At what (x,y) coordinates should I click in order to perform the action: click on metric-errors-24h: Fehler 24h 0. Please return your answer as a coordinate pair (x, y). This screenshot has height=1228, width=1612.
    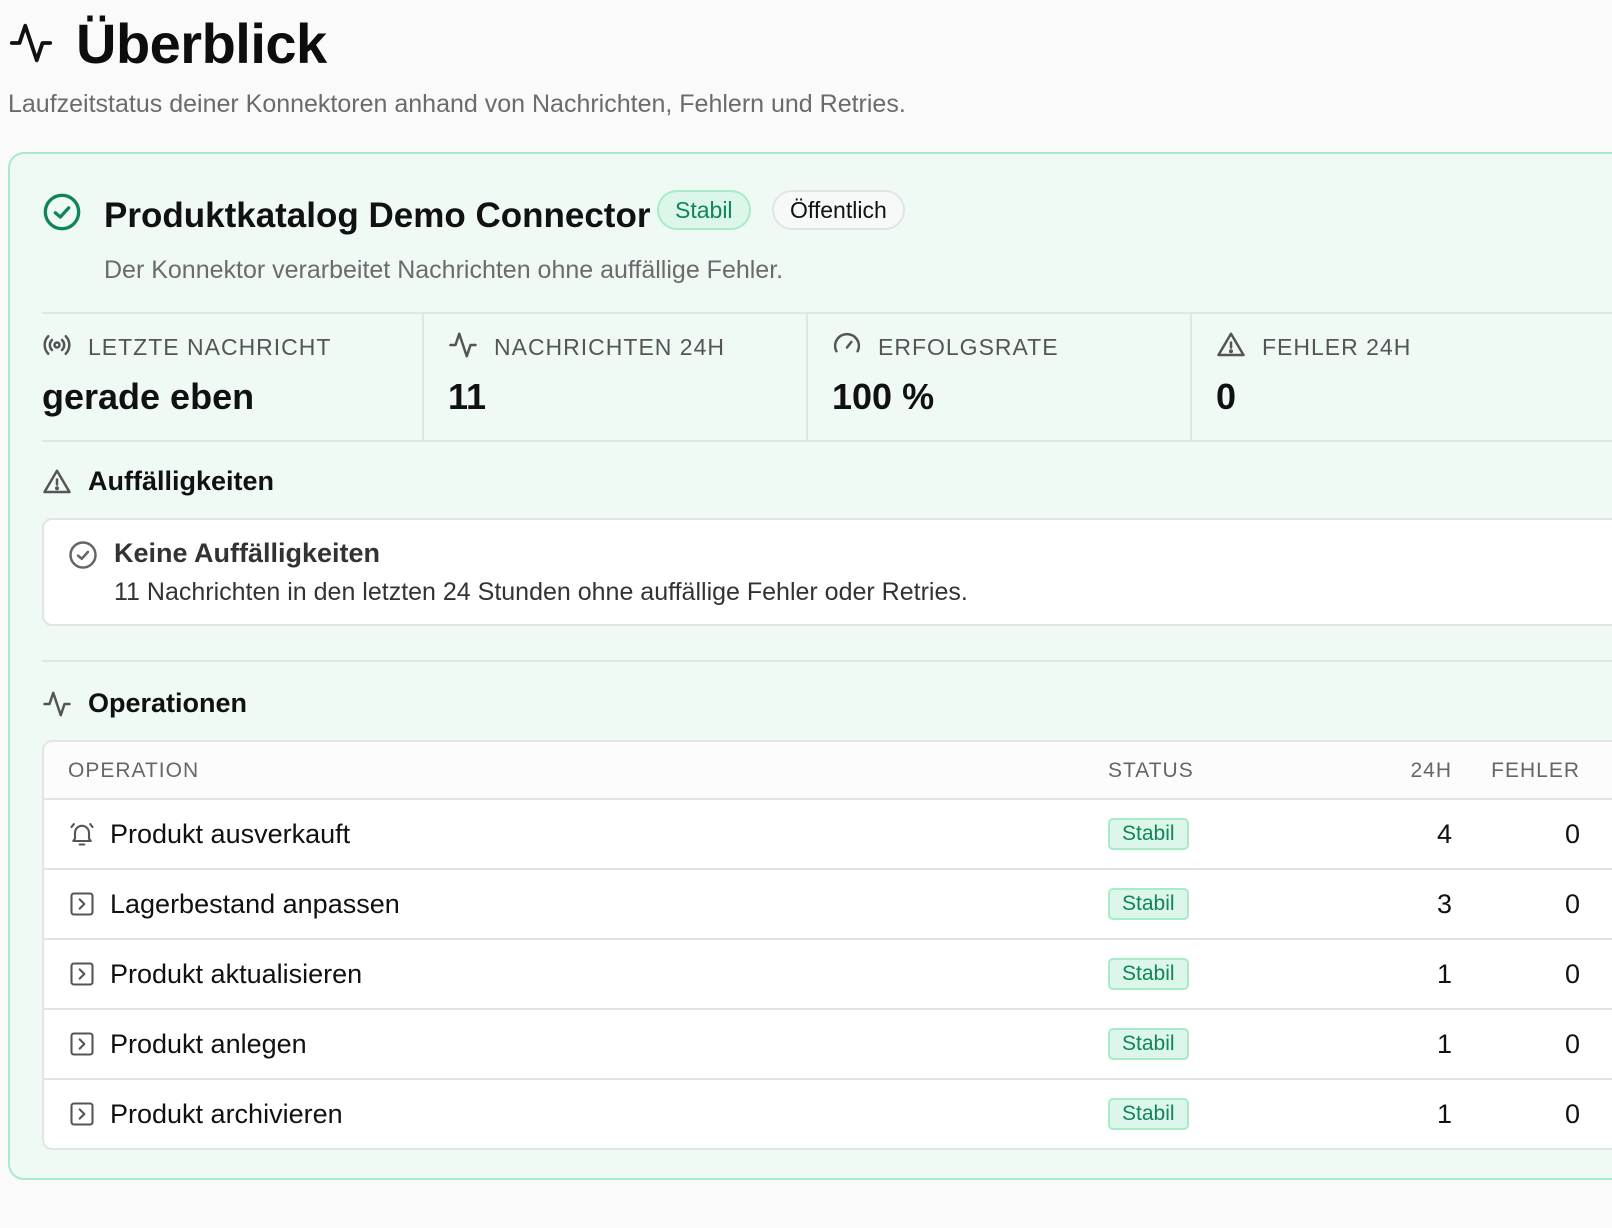
    Looking at the image, I should click on (1383, 377).